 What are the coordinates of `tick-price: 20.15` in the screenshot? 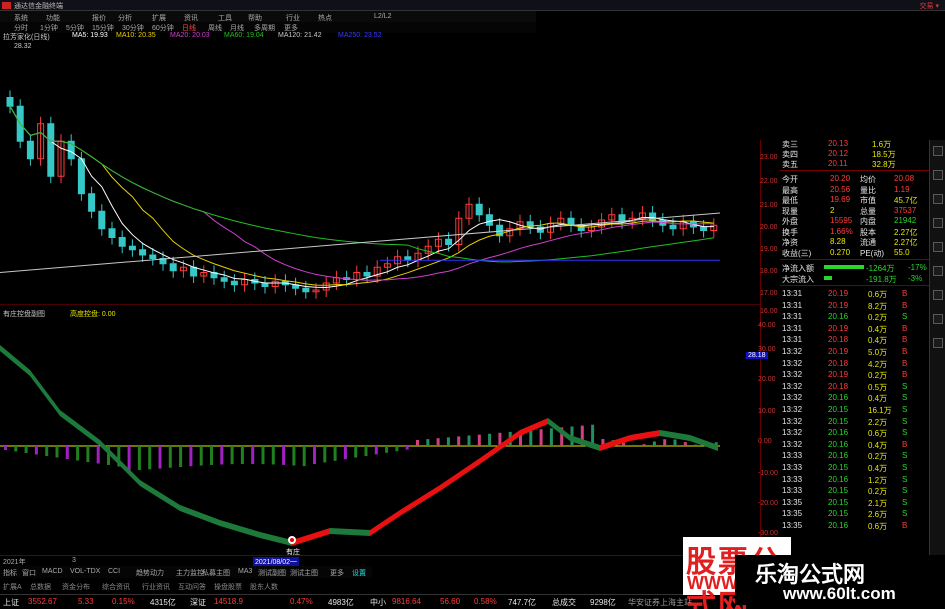 It's located at (838, 491).